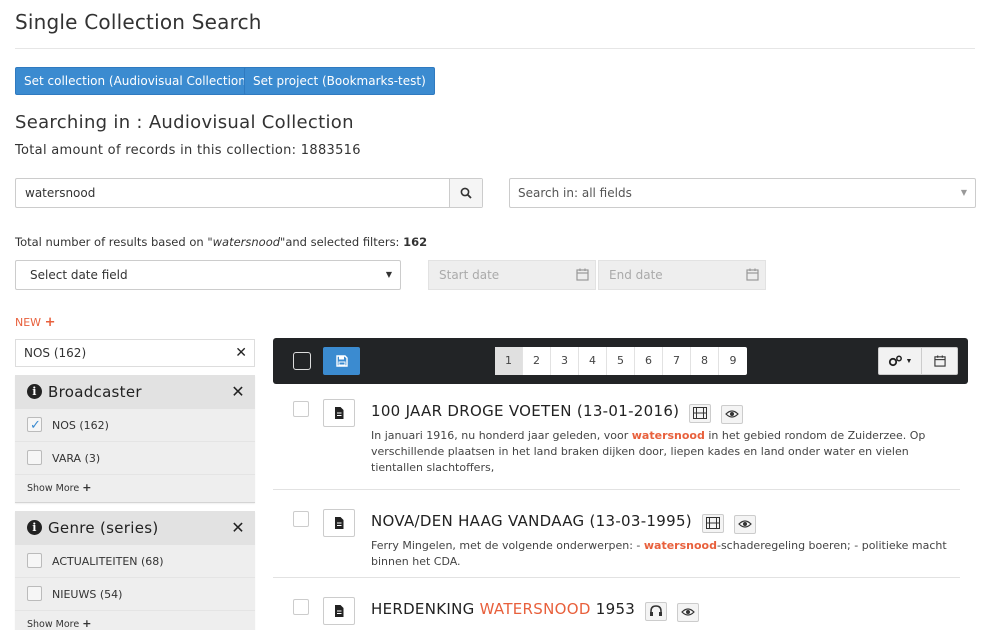 This screenshot has width=990, height=630. What do you see at coordinates (34, 425) in the screenshot?
I see `checkbox-checked` at bounding box center [34, 425].